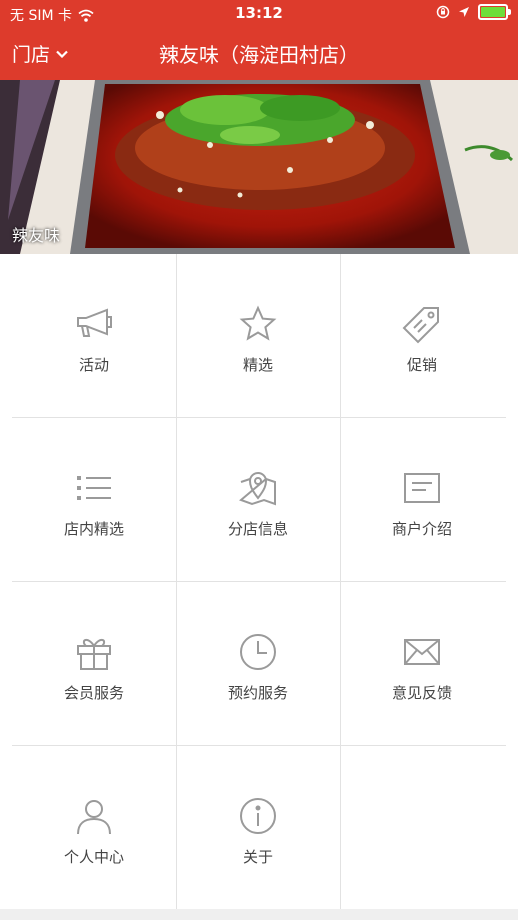 The width and height of the screenshot is (518, 920). I want to click on location-arrow-icon, so click(464, 12).